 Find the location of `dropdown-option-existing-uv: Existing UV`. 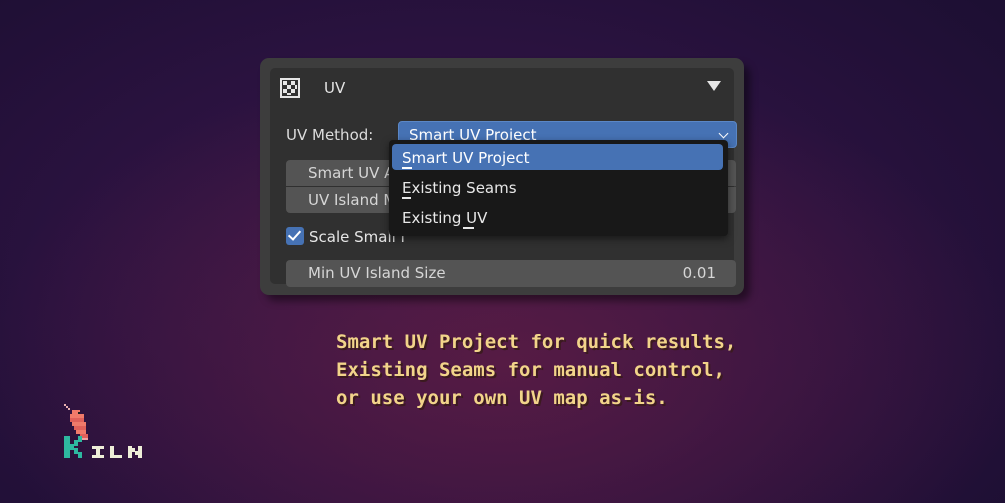

dropdown-option-existing-uv: Existing UV is located at coordinates (557, 217).